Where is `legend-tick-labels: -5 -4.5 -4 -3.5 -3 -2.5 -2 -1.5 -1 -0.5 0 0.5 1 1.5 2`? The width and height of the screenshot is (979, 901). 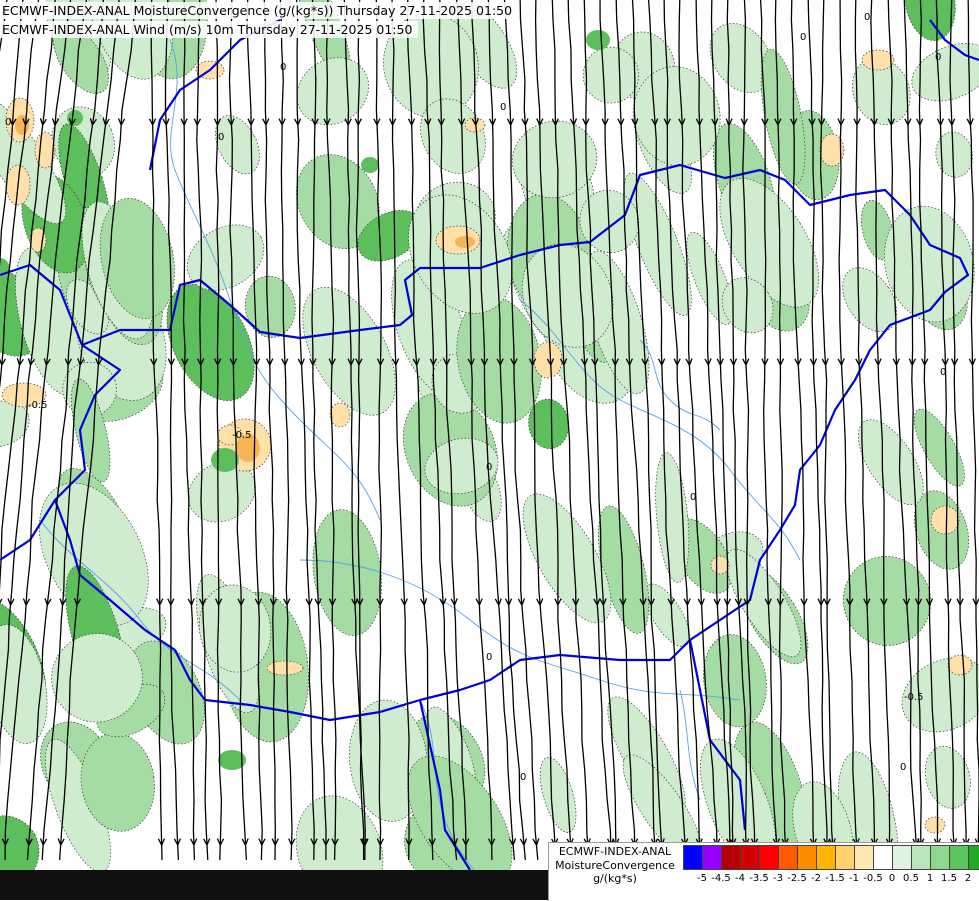
legend-tick-labels: -5 -4.5 -4 -3.5 -3 -2.5 -2 -1.5 -1 -0.5 0 0.5 1 1.5 2 is located at coordinates (831, 880).